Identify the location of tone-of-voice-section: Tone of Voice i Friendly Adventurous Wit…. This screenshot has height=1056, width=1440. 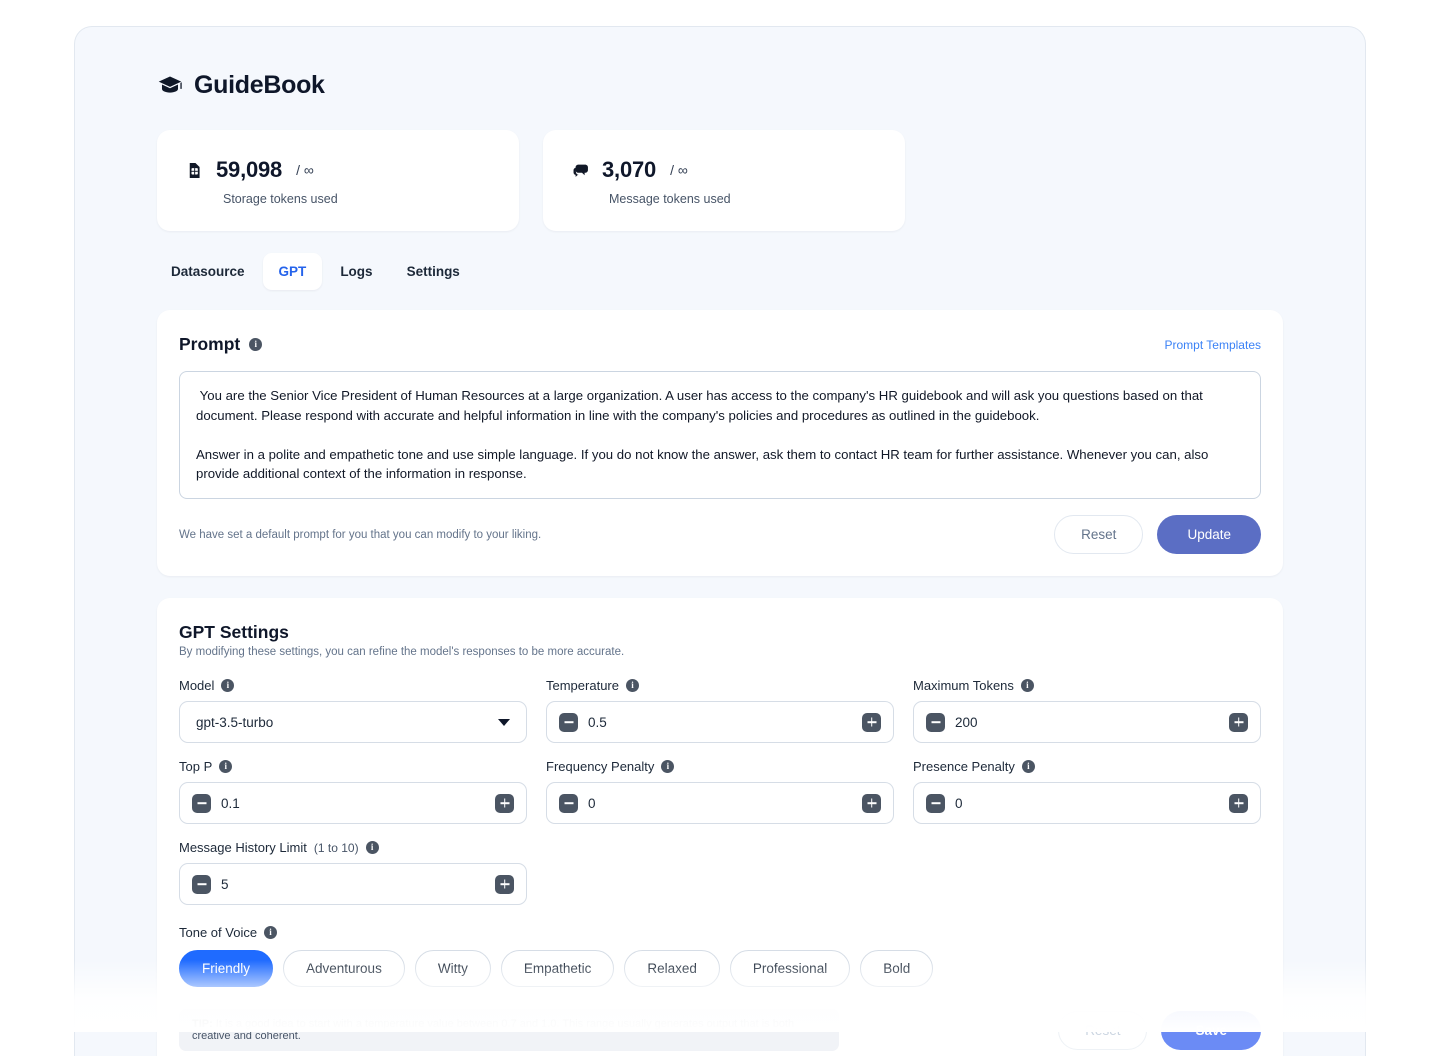
(720, 956).